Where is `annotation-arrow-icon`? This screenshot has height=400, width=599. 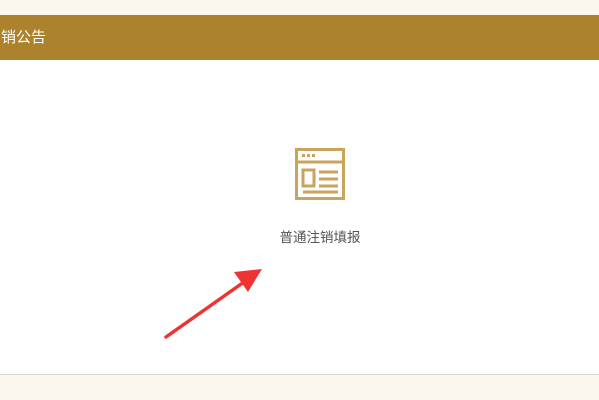
annotation-arrow-icon is located at coordinates (213, 304).